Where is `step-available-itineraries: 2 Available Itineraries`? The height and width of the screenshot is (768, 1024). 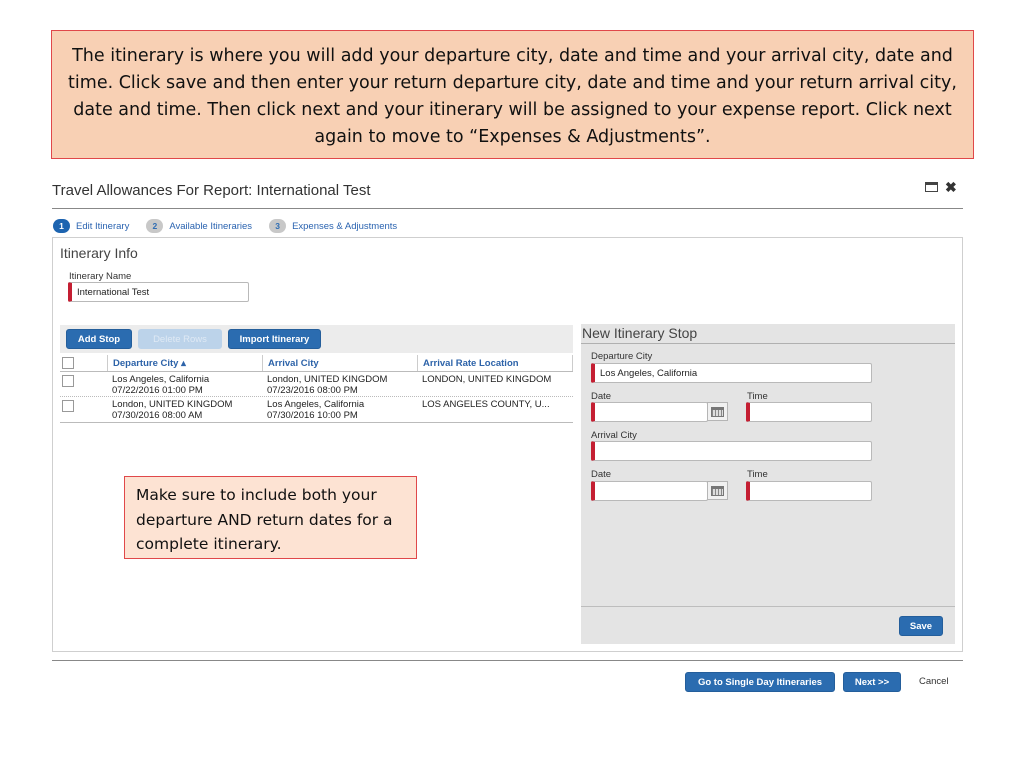 step-available-itineraries: 2 Available Itineraries is located at coordinates (199, 226).